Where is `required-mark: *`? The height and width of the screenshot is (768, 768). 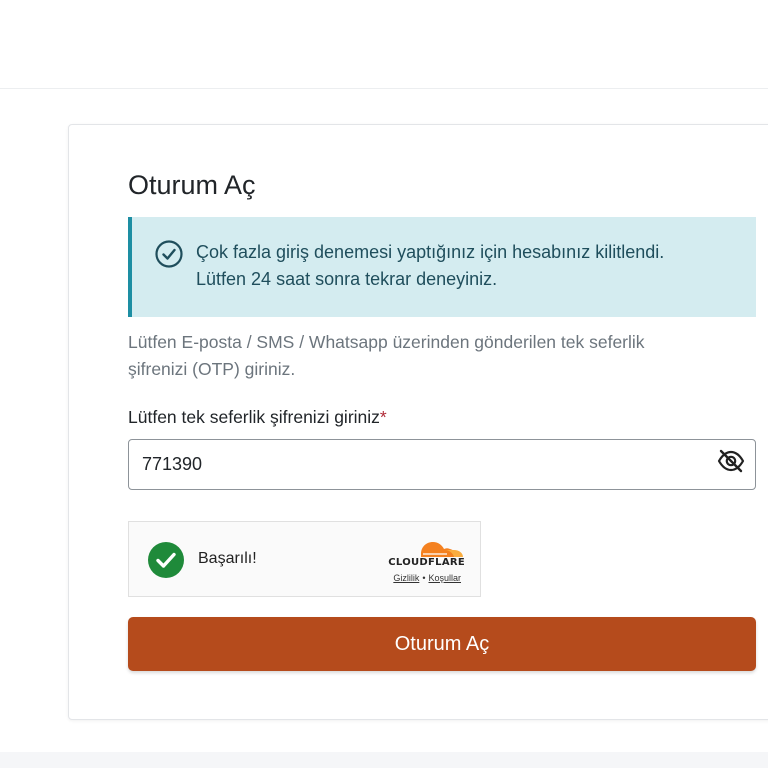 required-mark: * is located at coordinates (383, 417).